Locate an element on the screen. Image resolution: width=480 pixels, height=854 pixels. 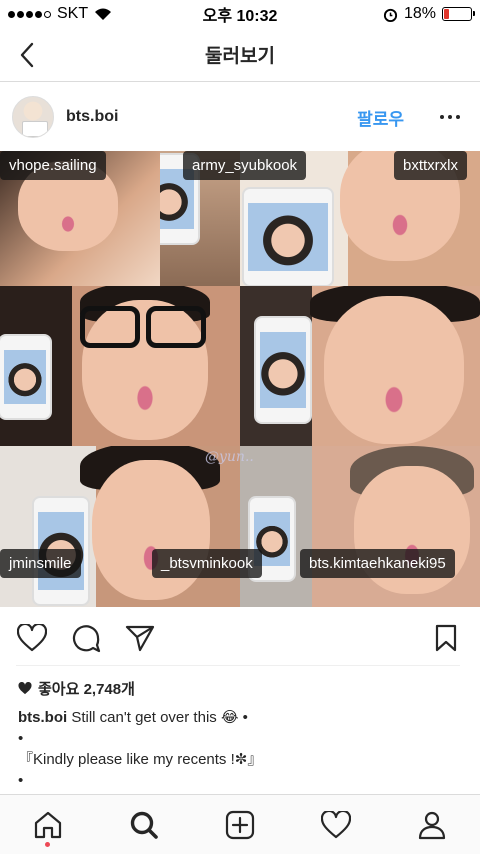
like-button is located at coordinates (32, 638).